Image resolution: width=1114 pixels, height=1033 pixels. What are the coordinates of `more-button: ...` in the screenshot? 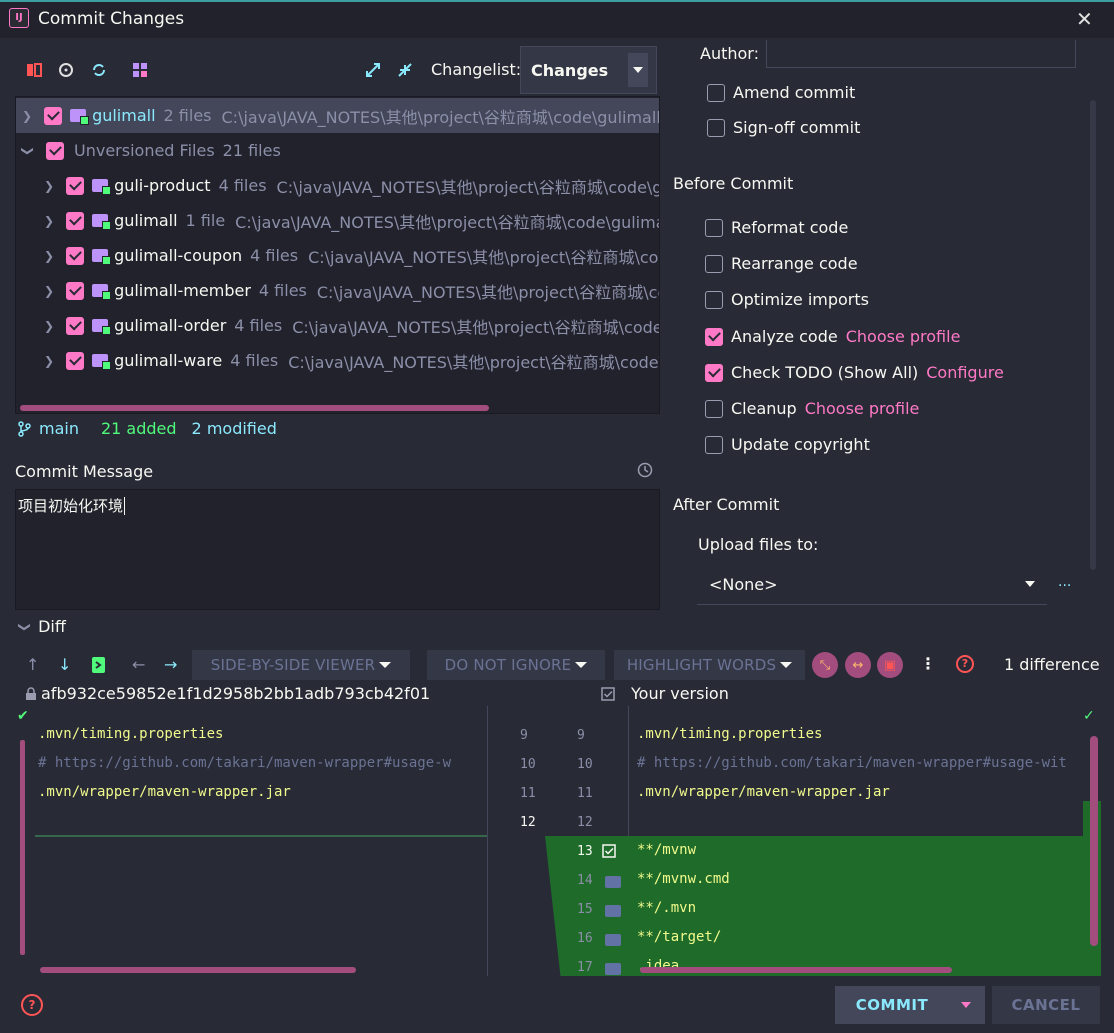 It's located at (1064, 582).